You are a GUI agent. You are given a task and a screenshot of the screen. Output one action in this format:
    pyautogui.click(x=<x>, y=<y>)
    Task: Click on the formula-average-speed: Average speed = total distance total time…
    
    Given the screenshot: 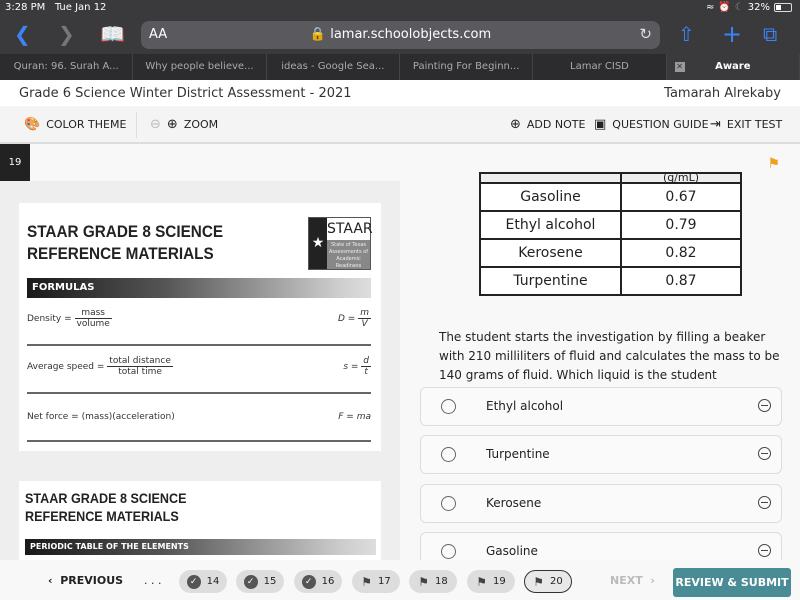 What is the action you would take?
    pyautogui.click(x=199, y=370)
    